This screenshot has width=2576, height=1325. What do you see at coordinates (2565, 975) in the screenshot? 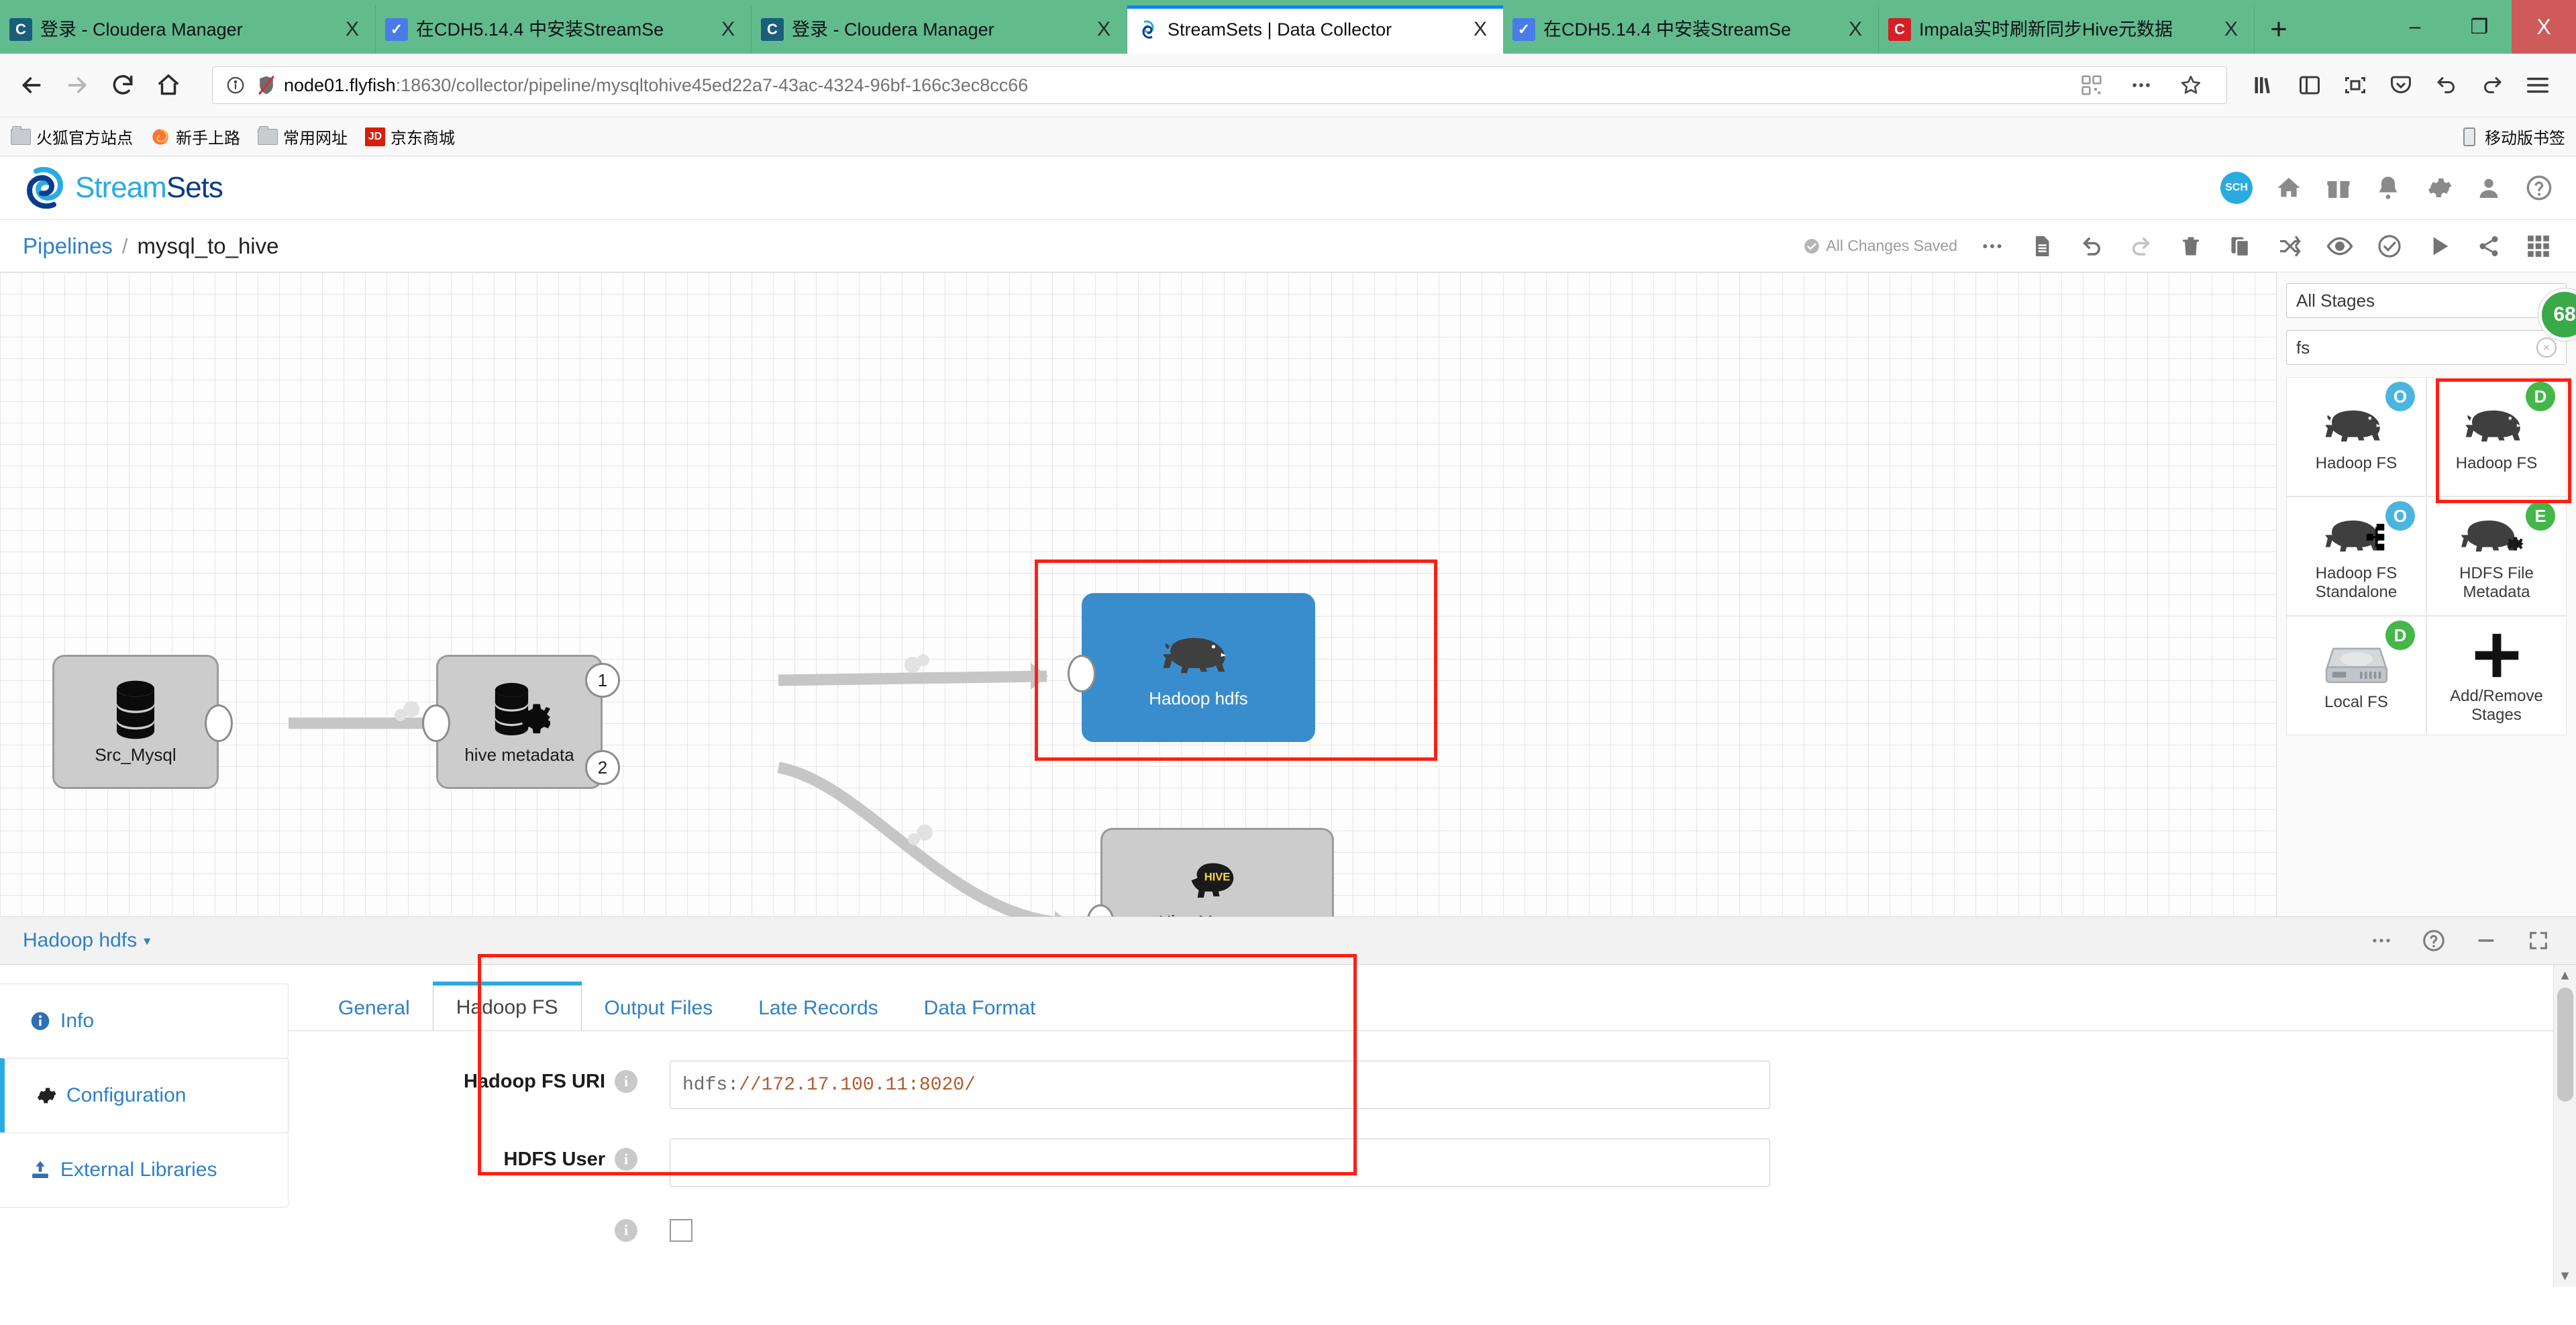
I see `scroll-up-icon: ▲` at bounding box center [2565, 975].